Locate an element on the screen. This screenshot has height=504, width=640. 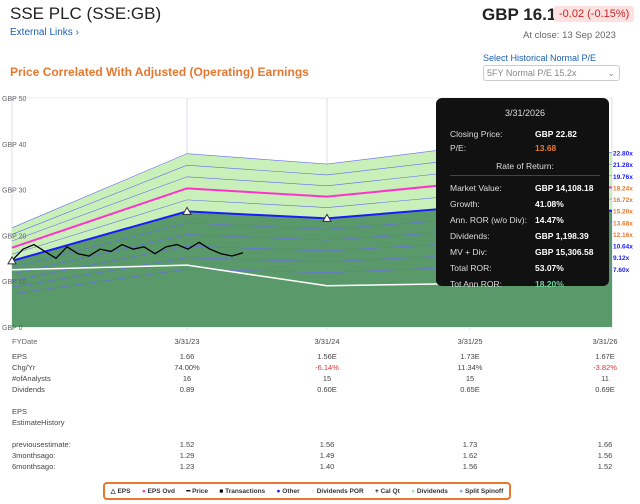
row-label: Dividends: is located at coordinates (470, 236).